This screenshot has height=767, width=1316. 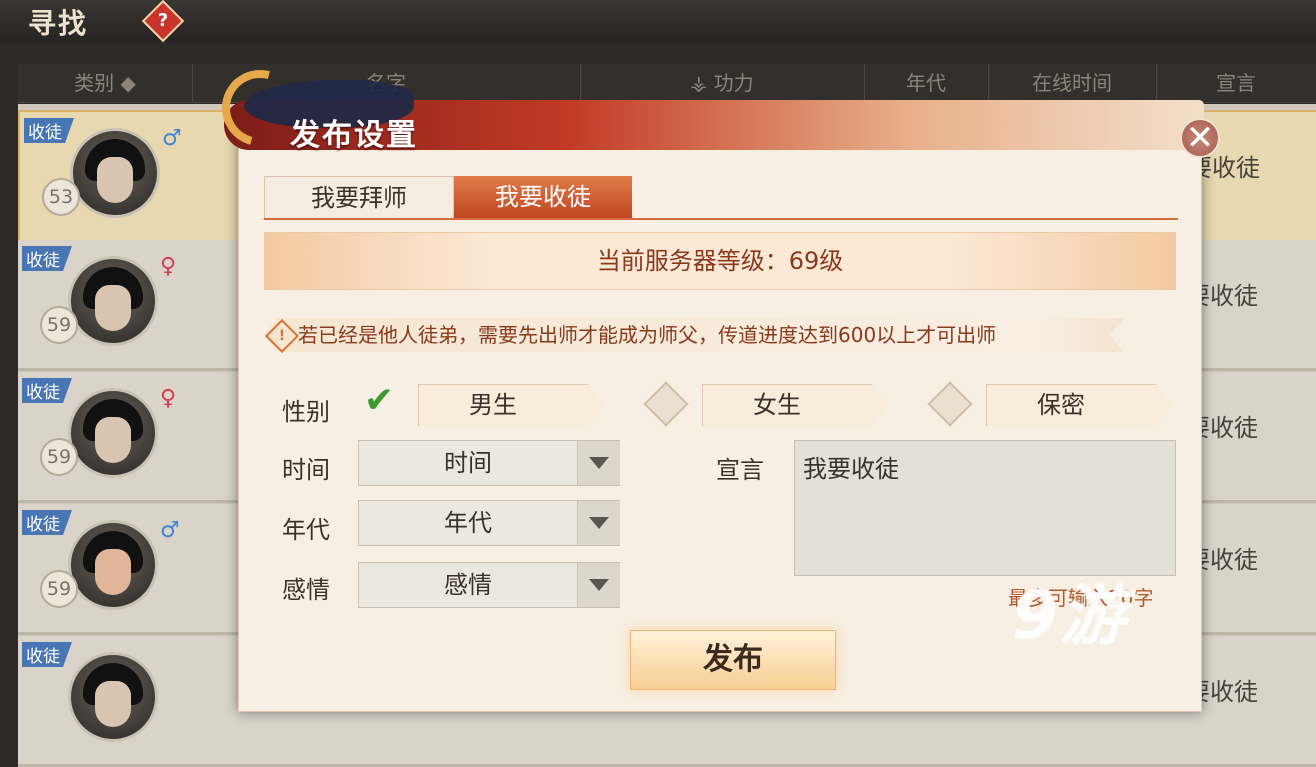 What do you see at coordinates (306, 412) in the screenshot?
I see `gender-label: 性别` at bounding box center [306, 412].